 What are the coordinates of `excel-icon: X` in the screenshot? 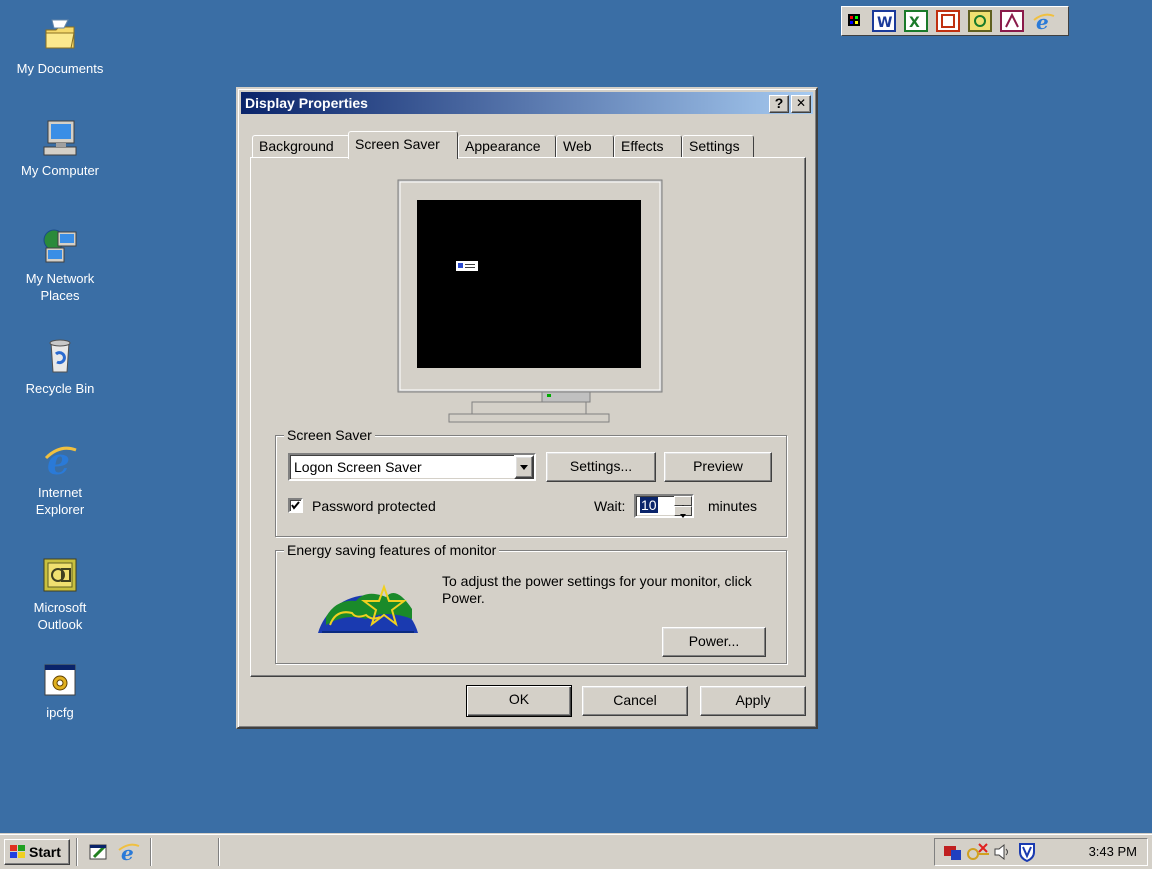 It's located at (916, 21).